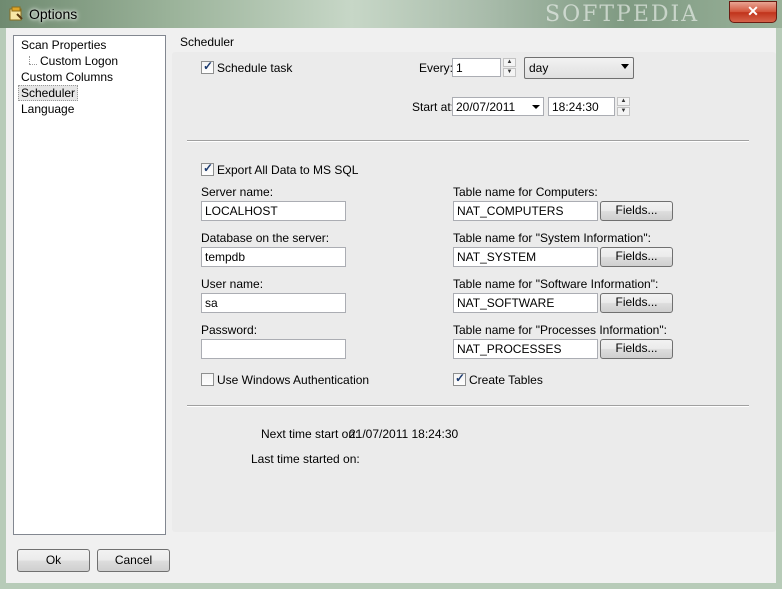  I want to click on ok-button: Ok, so click(53, 560).